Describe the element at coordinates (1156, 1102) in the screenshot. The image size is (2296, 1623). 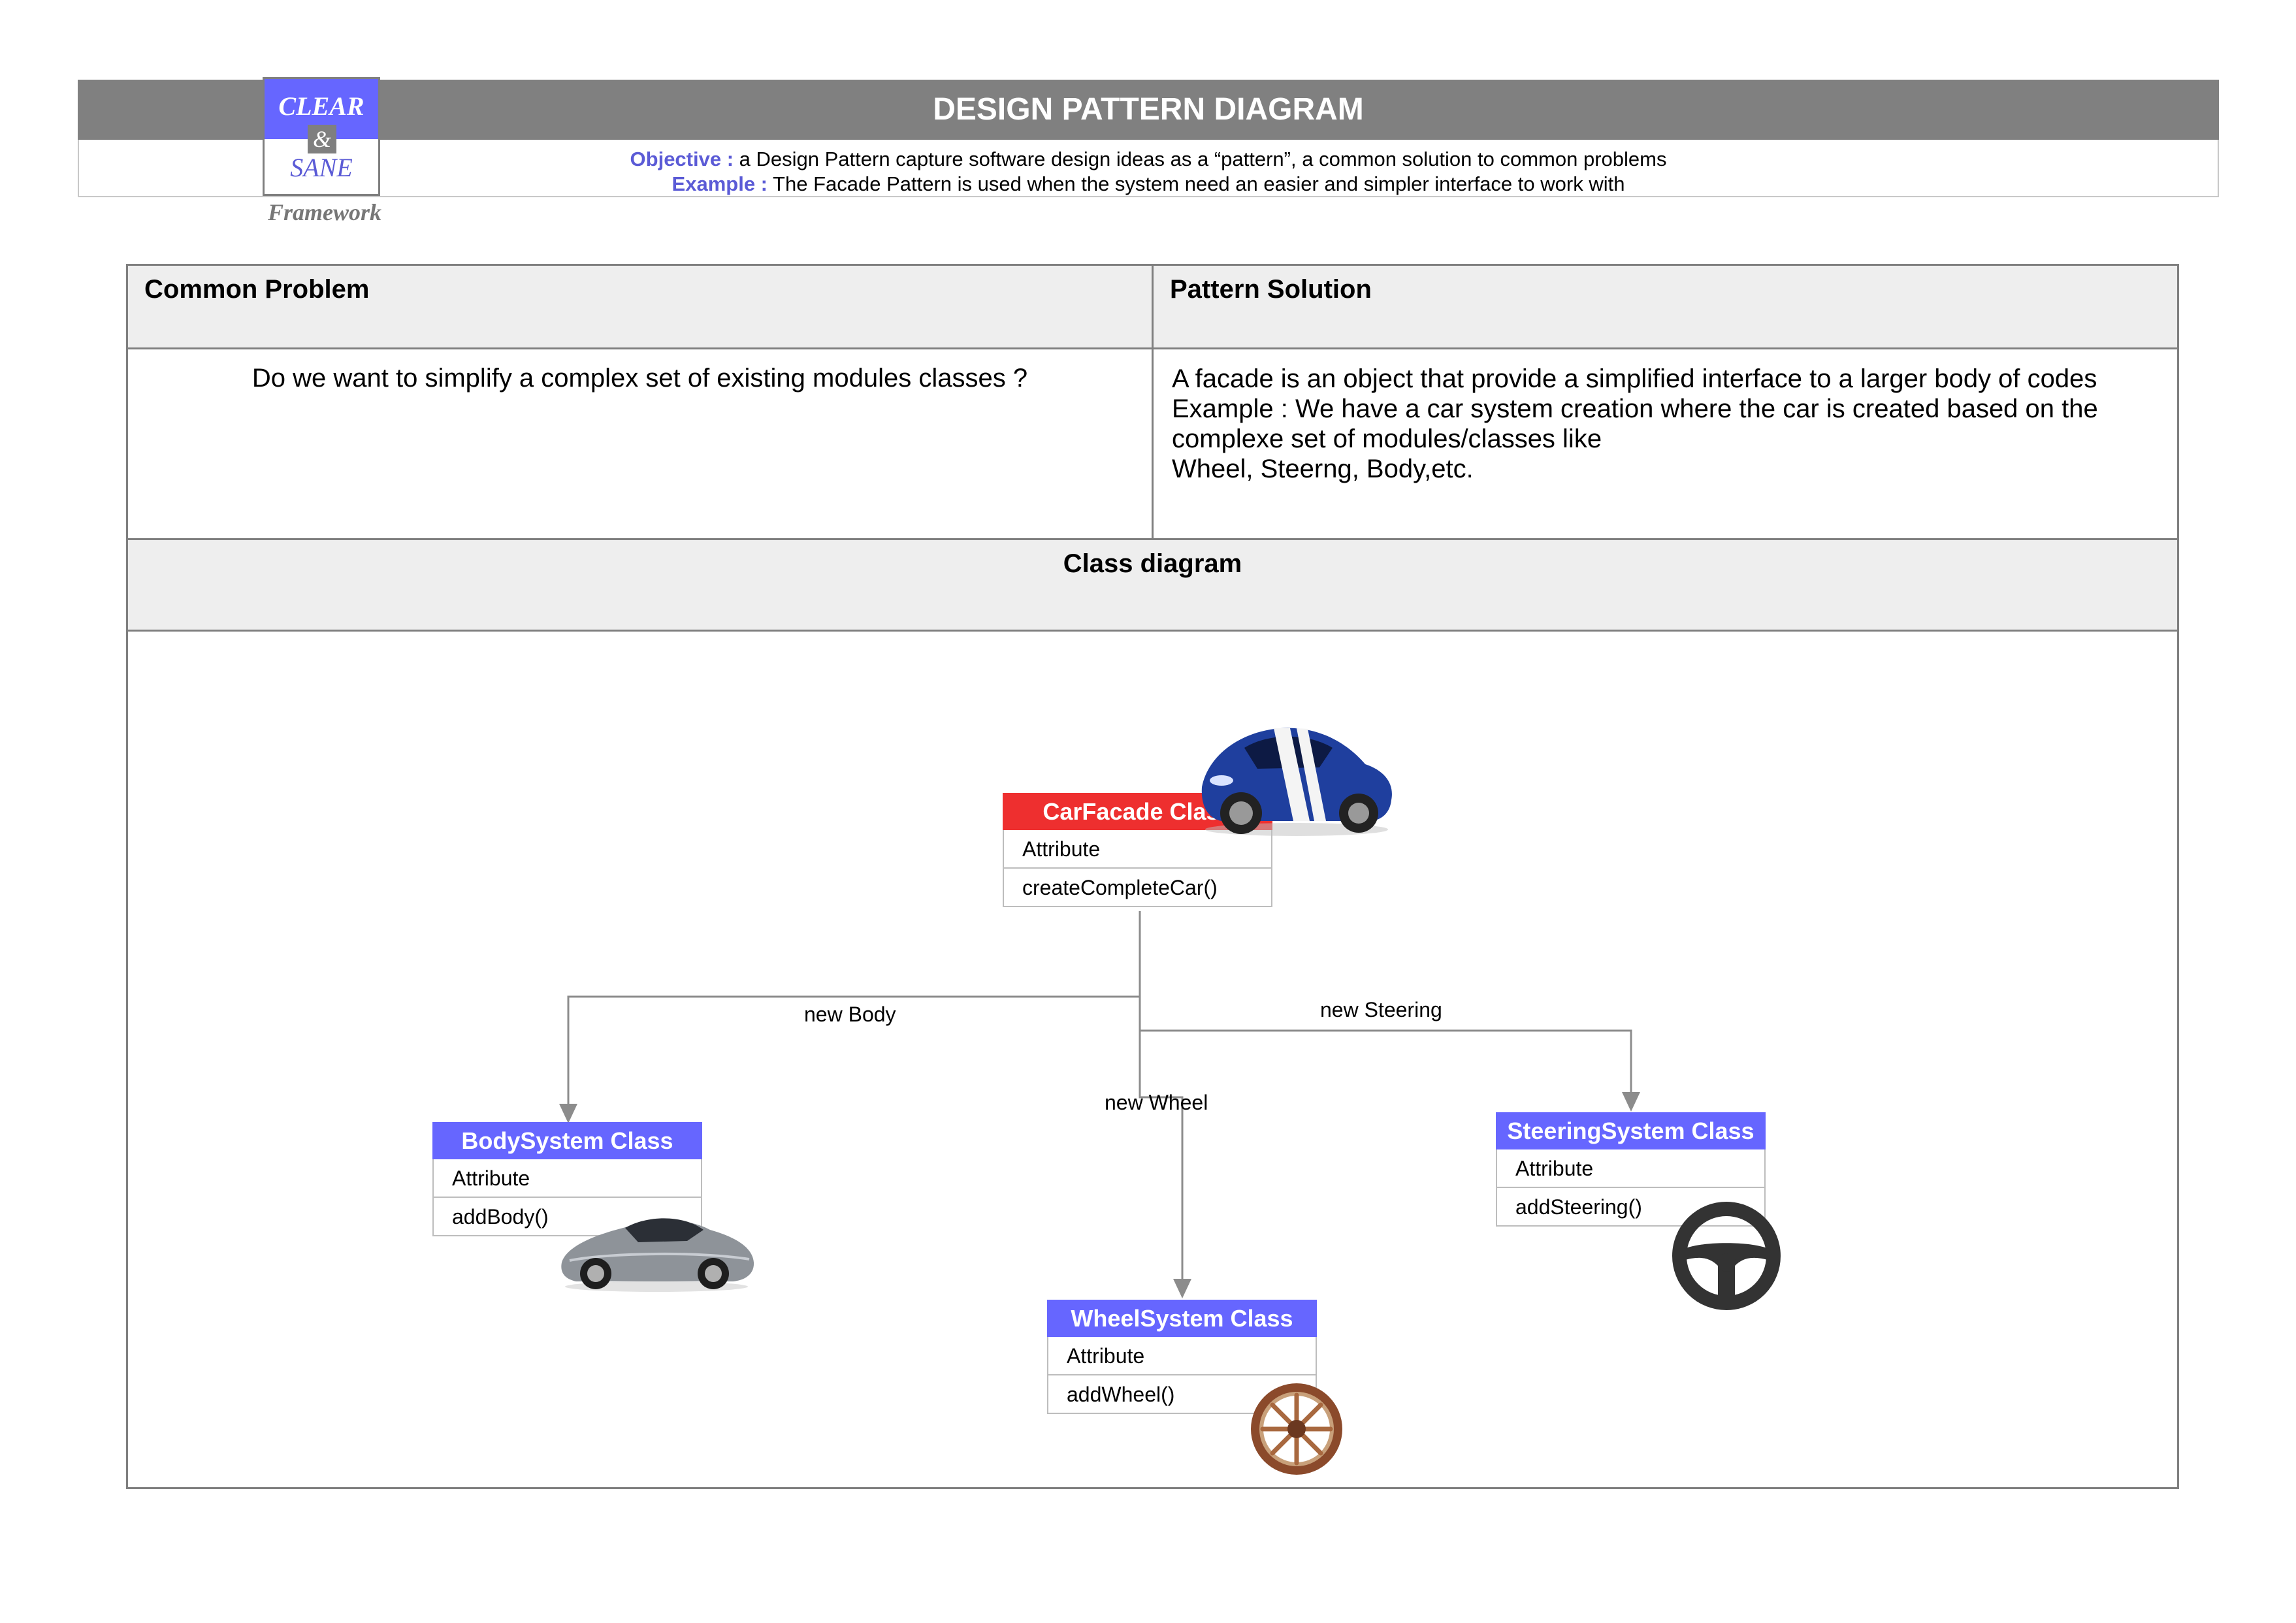
I see `connector-wheel-label: new Wheel` at that location.